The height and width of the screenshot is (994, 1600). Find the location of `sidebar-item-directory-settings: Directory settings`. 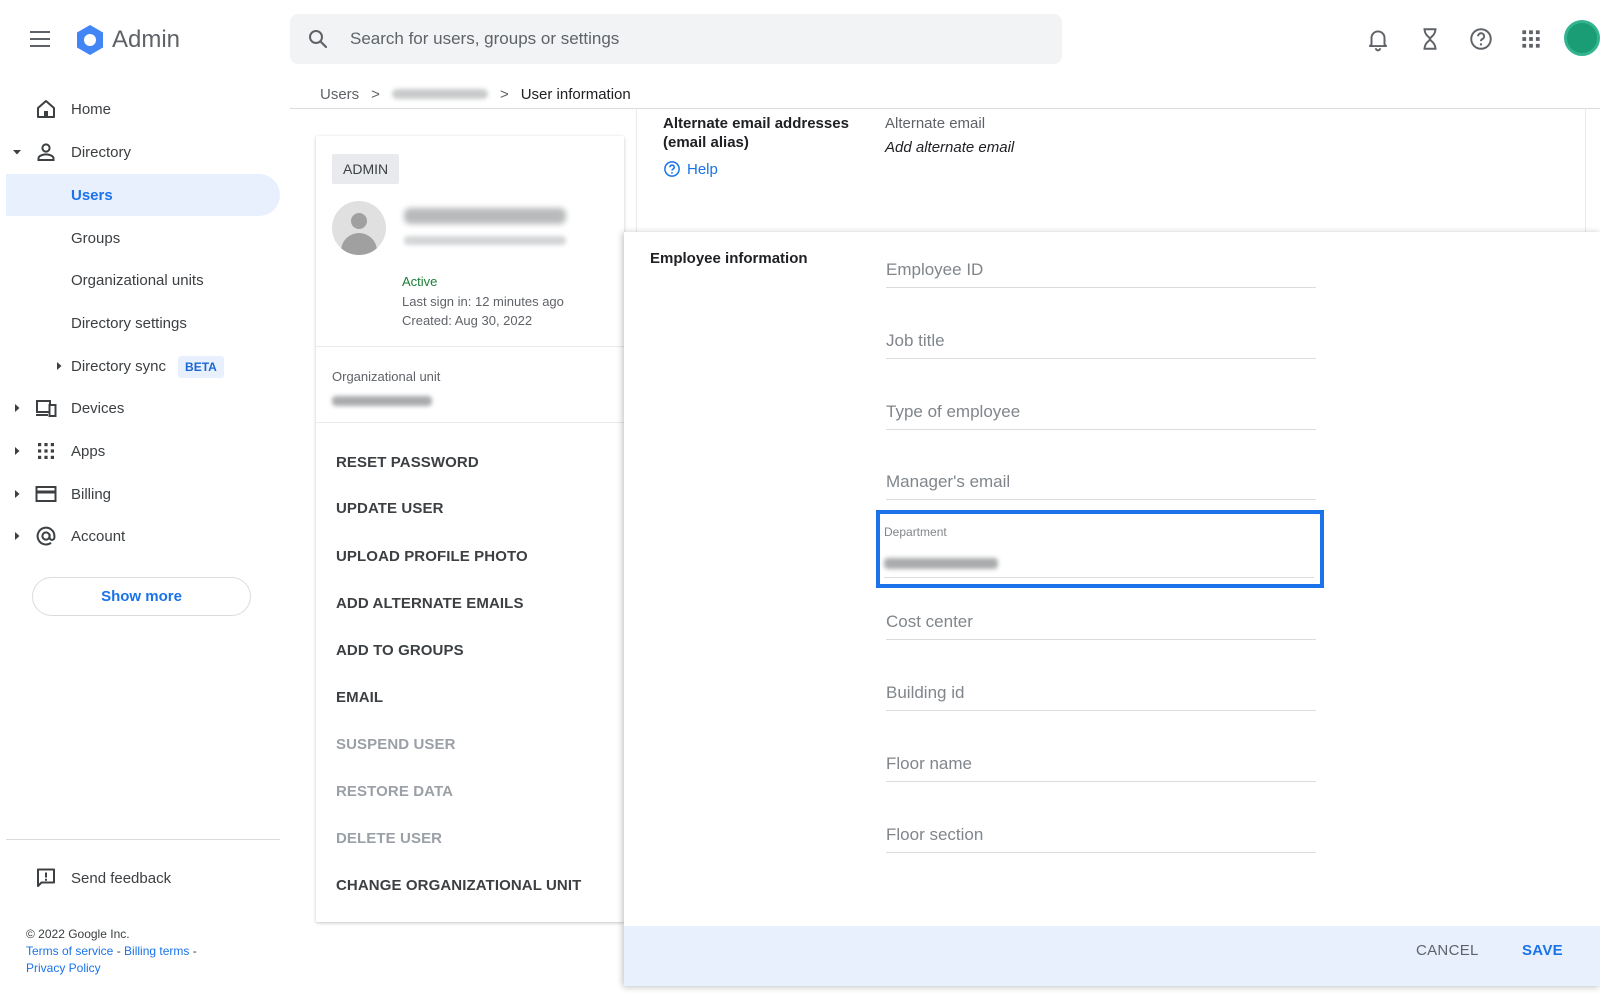

sidebar-item-directory-settings: Directory settings is located at coordinates (140, 323).